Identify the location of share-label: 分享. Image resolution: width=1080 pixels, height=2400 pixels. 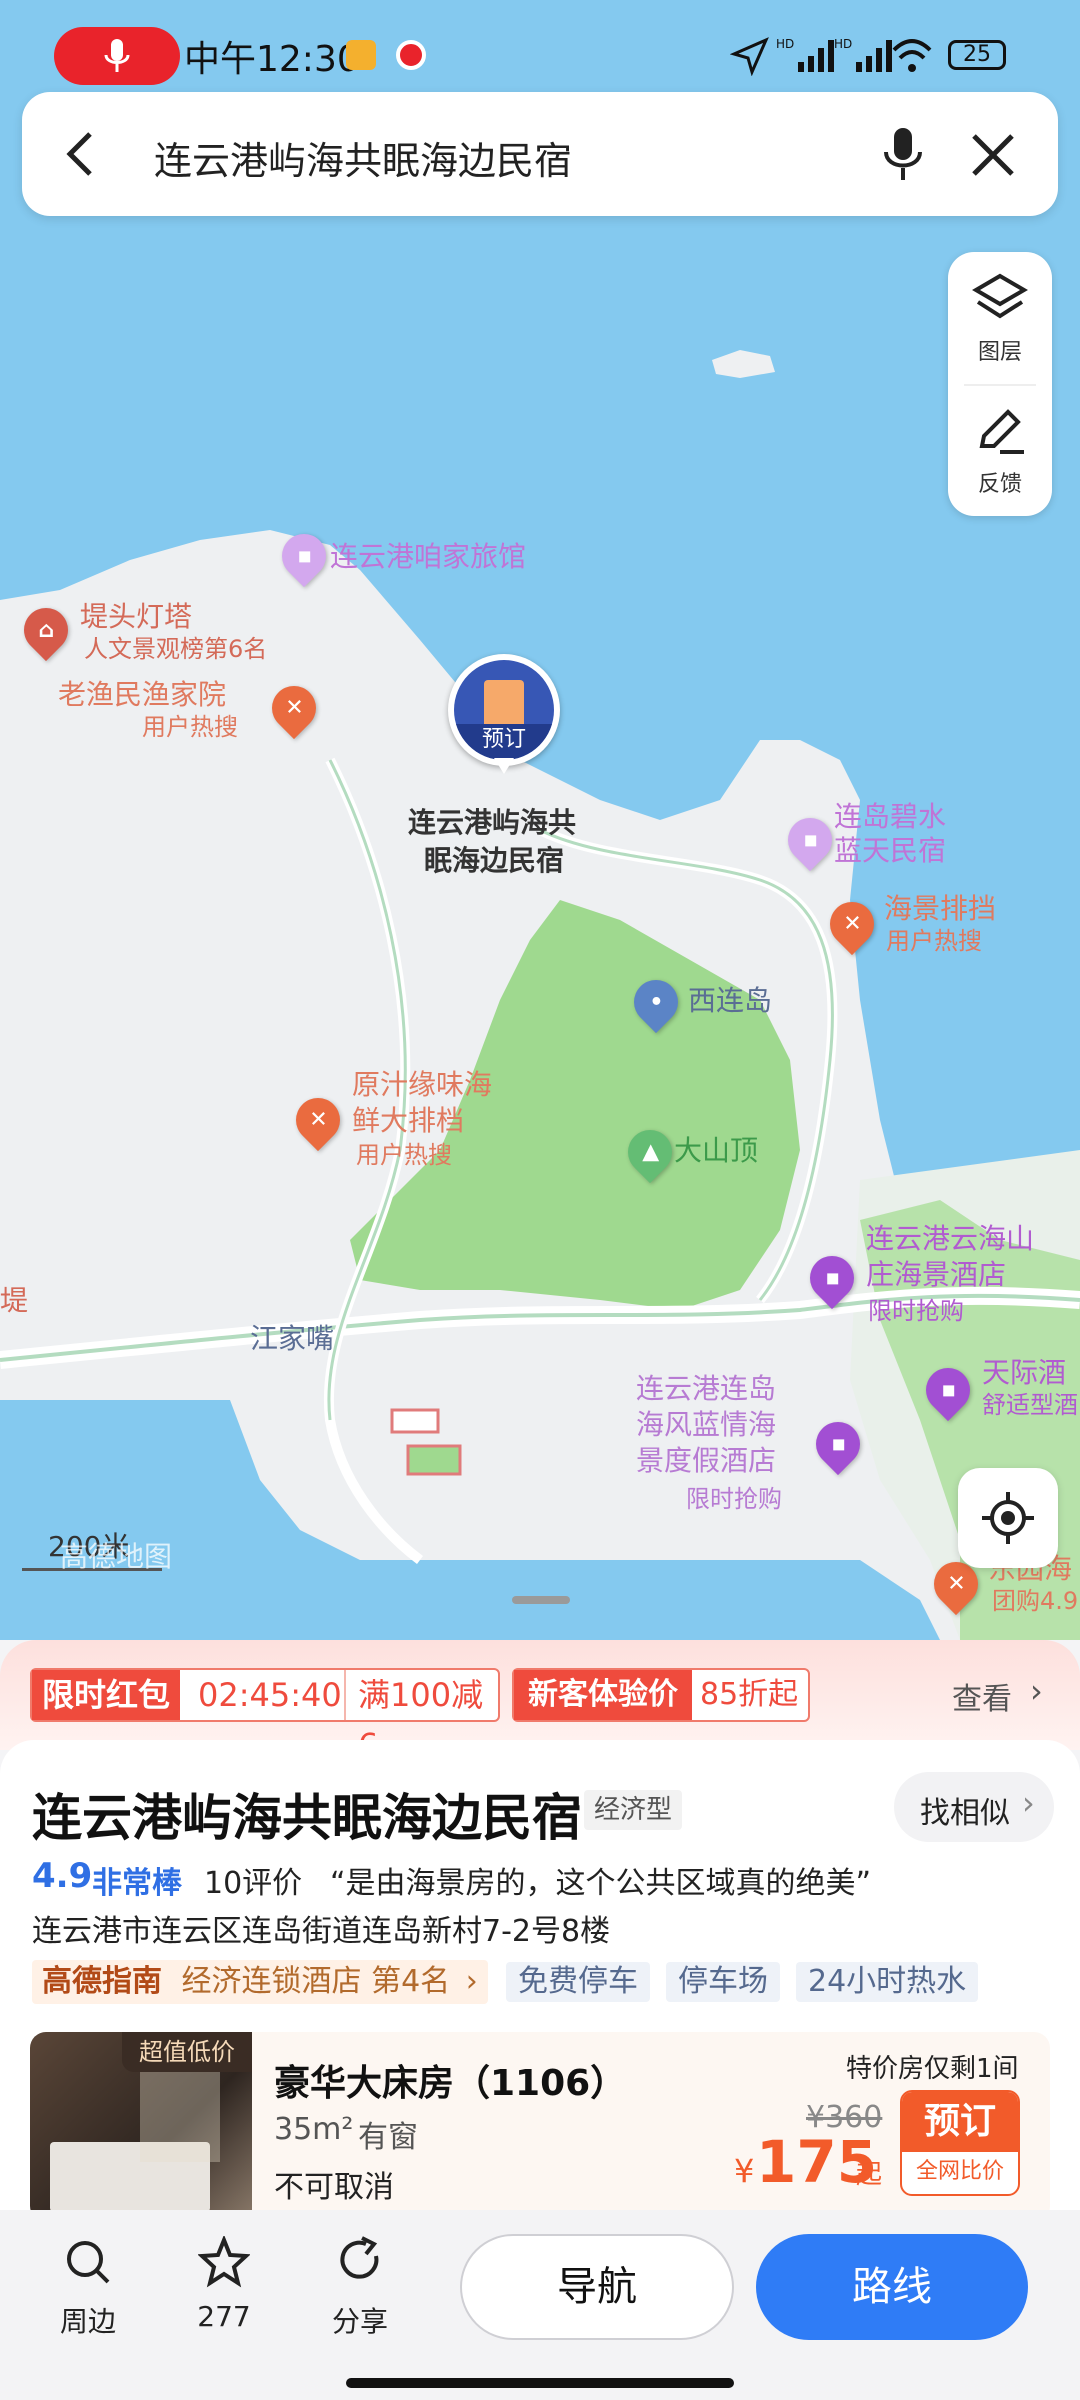
(359, 2321).